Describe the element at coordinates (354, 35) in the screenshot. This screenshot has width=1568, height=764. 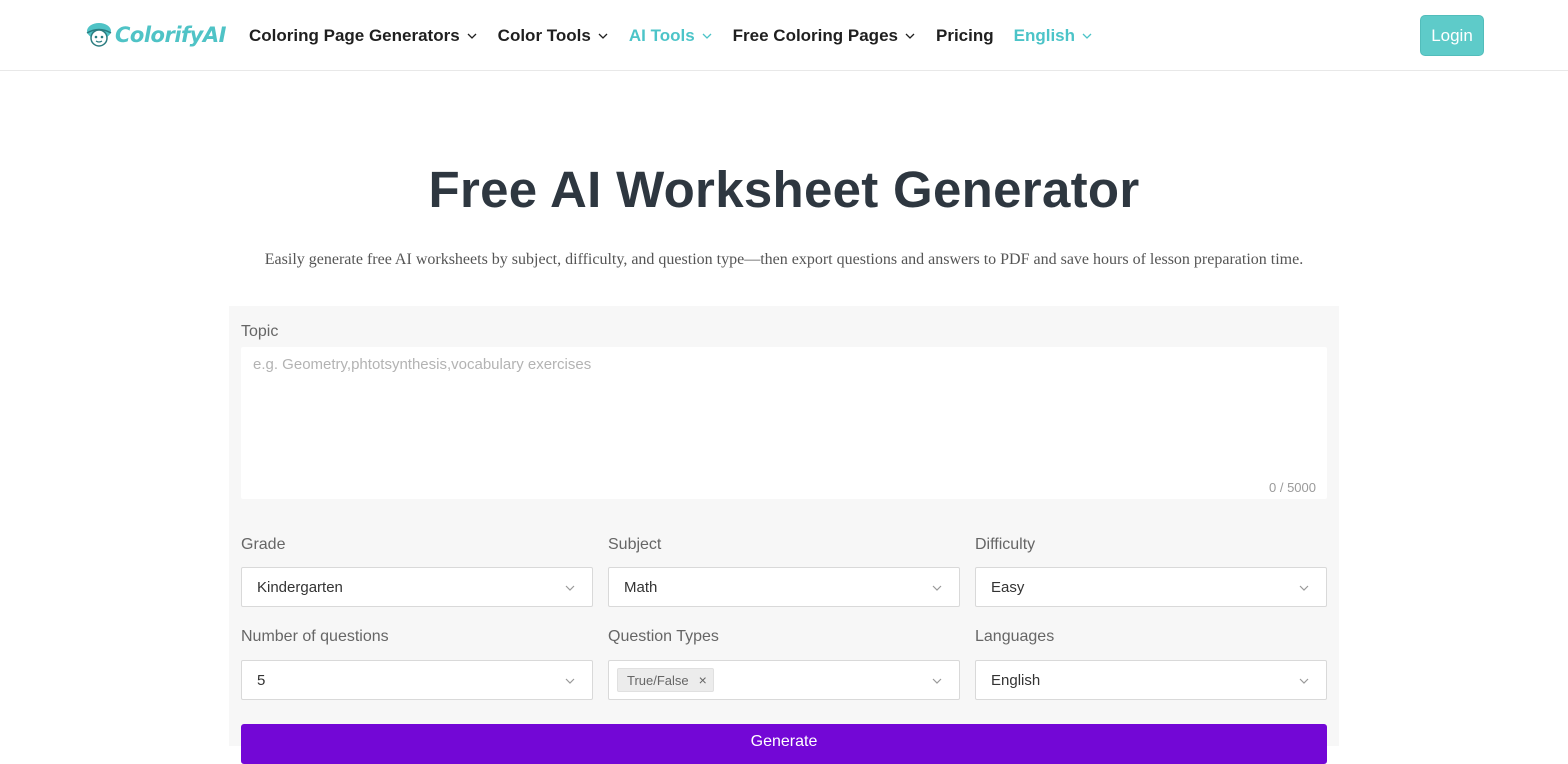
I see `nav-label: Coloring Page Generators` at that location.